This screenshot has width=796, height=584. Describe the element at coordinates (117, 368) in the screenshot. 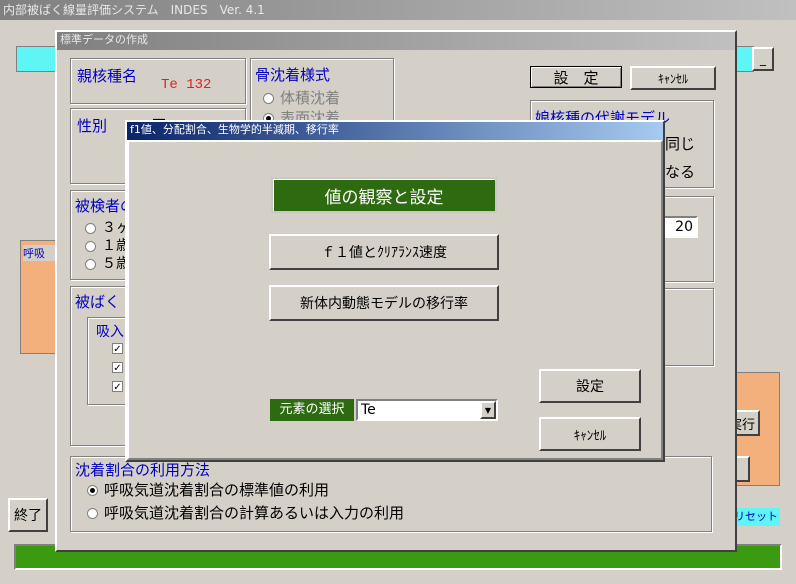

I see `inhalation-check-2: ✓` at that location.